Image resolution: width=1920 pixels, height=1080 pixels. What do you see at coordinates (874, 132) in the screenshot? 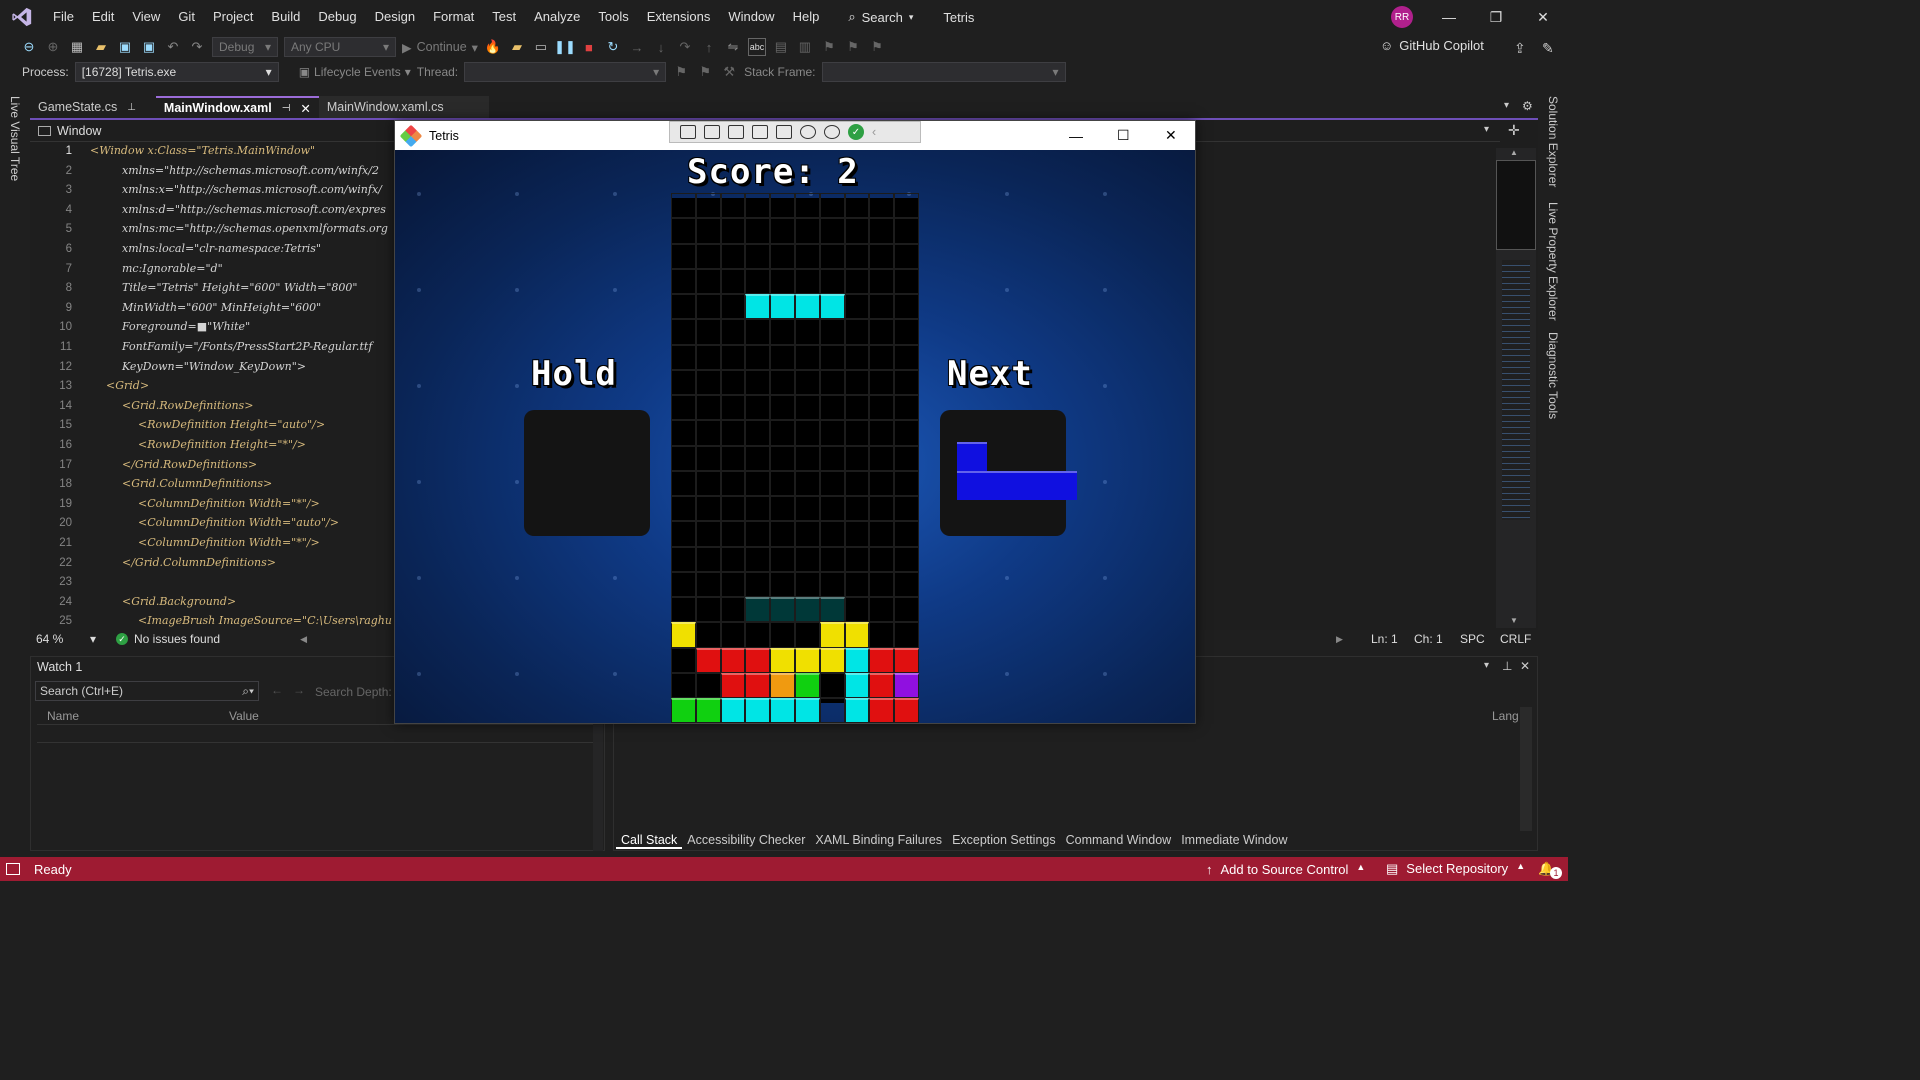
I see `collapse-toolbar-icon: ‹` at bounding box center [874, 132].